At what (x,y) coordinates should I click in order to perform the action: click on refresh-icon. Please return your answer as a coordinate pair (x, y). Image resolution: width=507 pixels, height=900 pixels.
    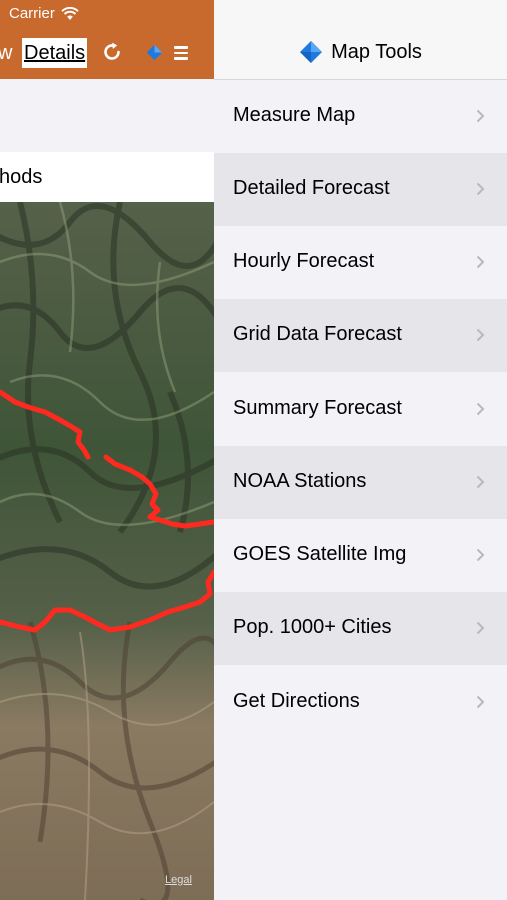
    Looking at the image, I should click on (112, 52).